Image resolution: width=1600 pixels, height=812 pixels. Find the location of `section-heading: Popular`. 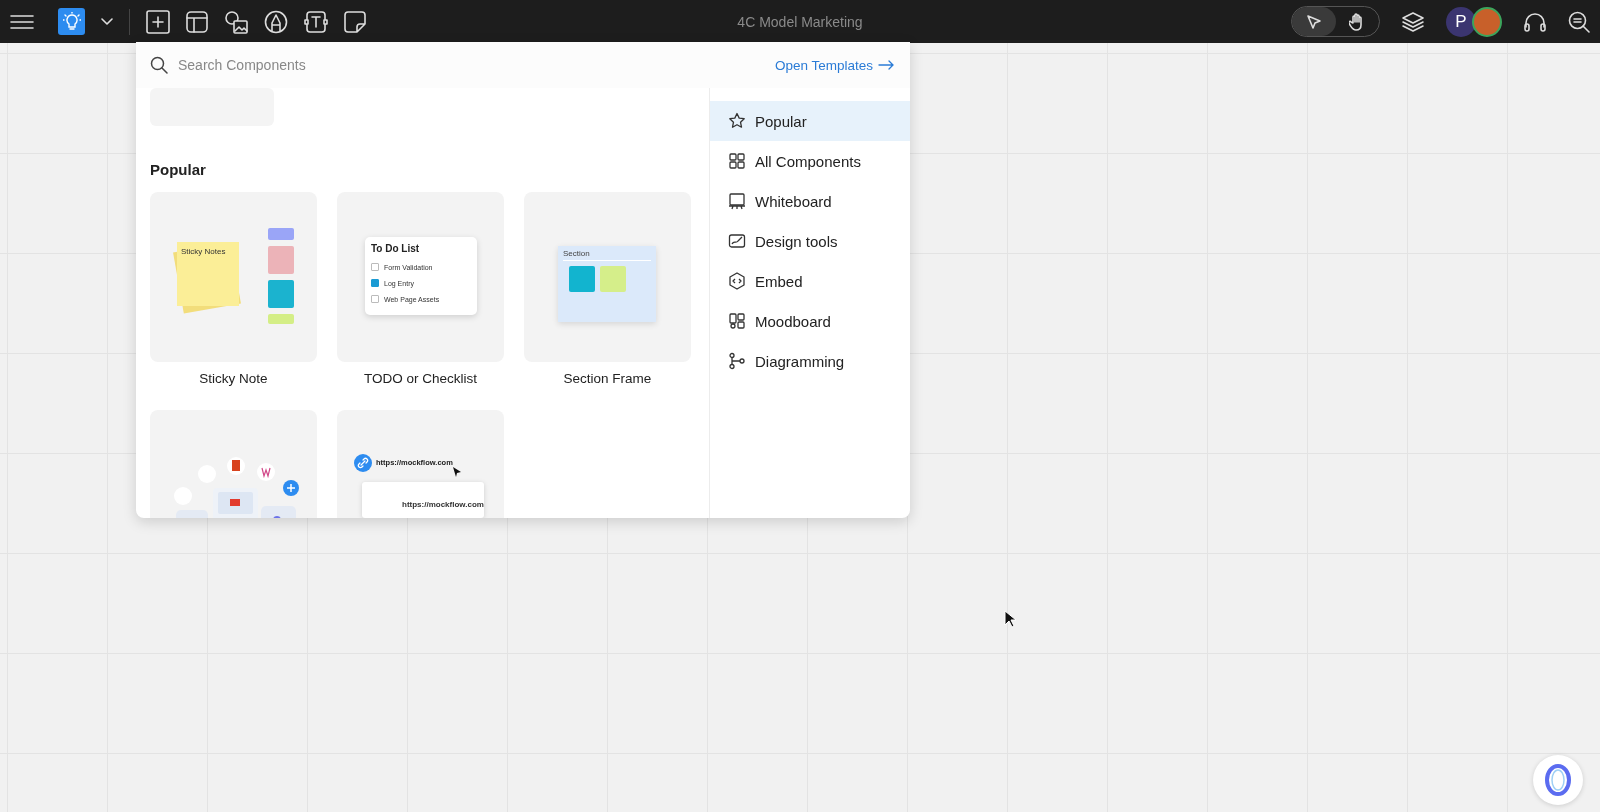

section-heading: Popular is located at coordinates (178, 169).